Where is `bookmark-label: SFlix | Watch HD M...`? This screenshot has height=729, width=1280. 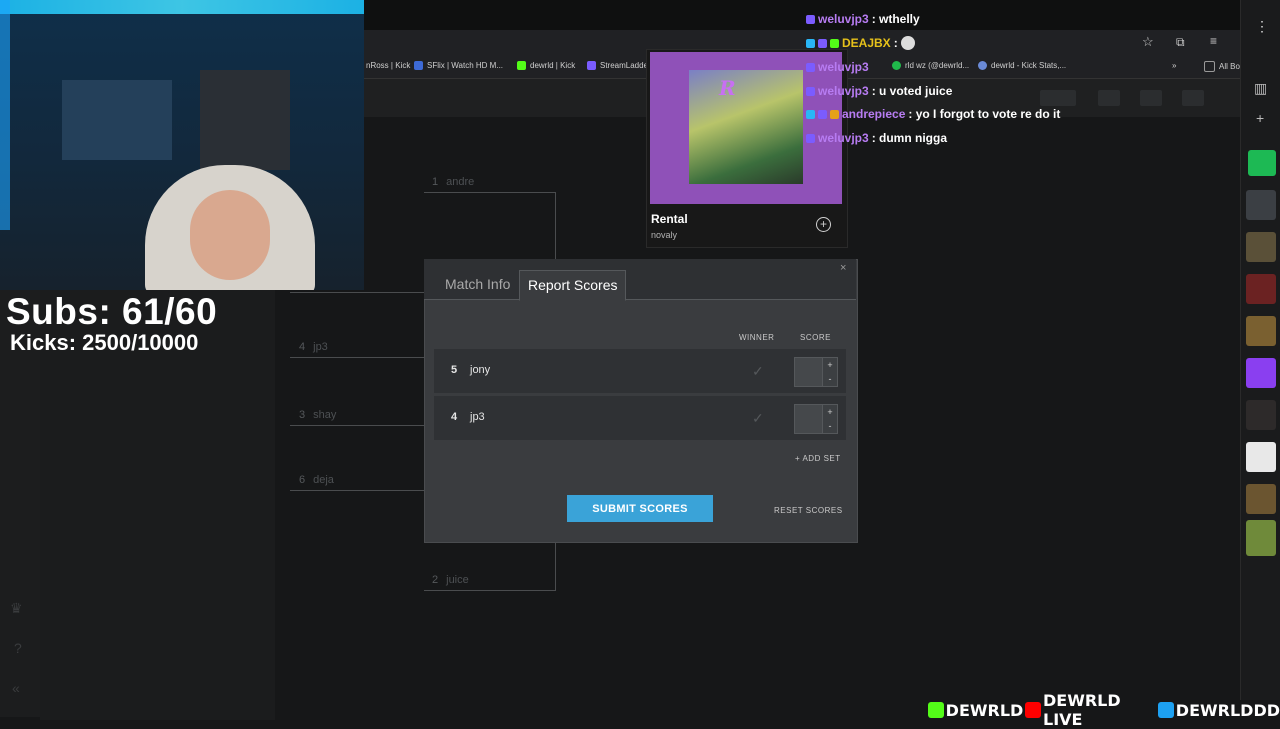
bookmark-label: SFlix | Watch HD M... is located at coordinates (465, 65).